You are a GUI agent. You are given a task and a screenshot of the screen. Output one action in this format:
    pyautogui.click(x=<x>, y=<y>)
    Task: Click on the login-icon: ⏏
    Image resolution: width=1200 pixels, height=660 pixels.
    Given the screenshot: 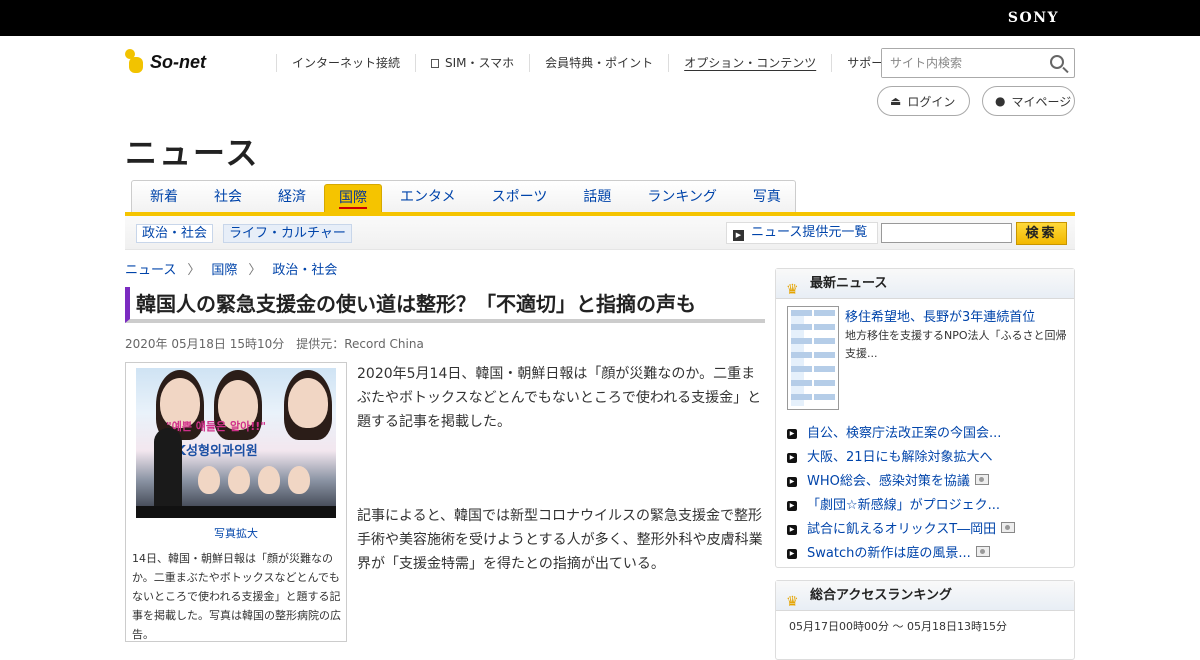 What is the action you would take?
    pyautogui.click(x=896, y=101)
    